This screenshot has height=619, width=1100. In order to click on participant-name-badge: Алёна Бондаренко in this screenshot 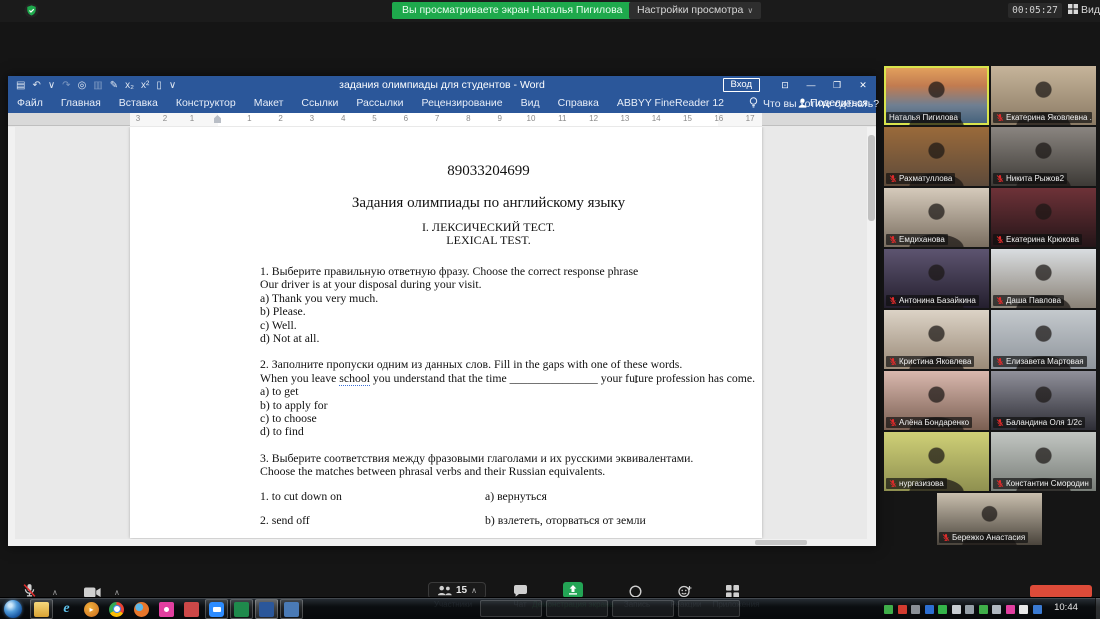, I will do `click(929, 422)`.